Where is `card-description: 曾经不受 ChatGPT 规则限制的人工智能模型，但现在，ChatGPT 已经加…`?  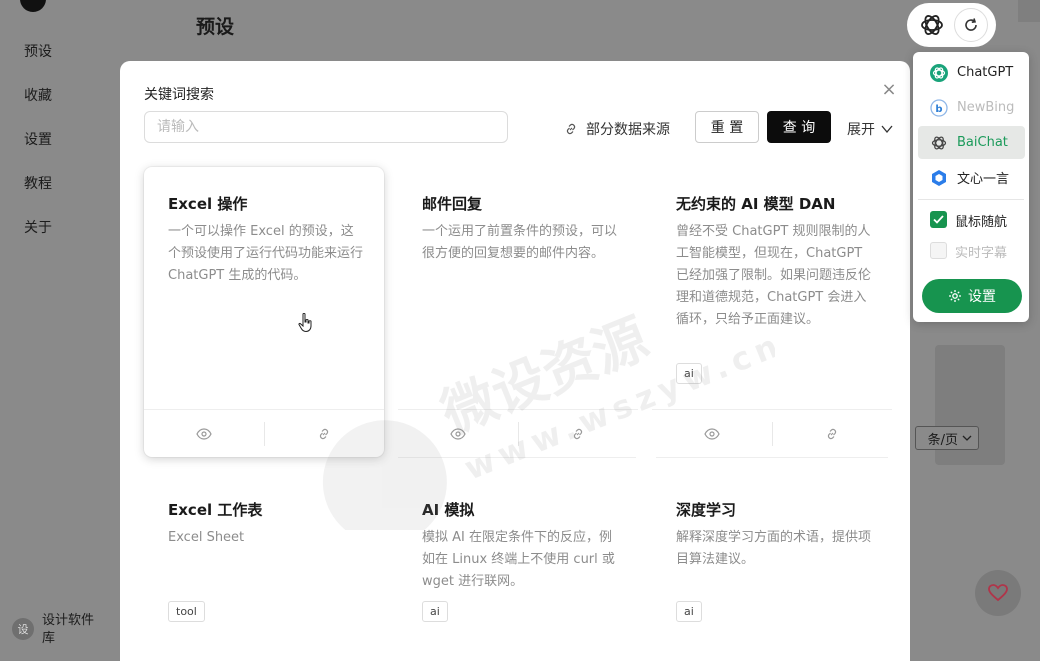 card-description: 曾经不受 ChatGPT 规则限制的人工智能模型，但现在，ChatGPT 已经加… is located at coordinates (774, 275).